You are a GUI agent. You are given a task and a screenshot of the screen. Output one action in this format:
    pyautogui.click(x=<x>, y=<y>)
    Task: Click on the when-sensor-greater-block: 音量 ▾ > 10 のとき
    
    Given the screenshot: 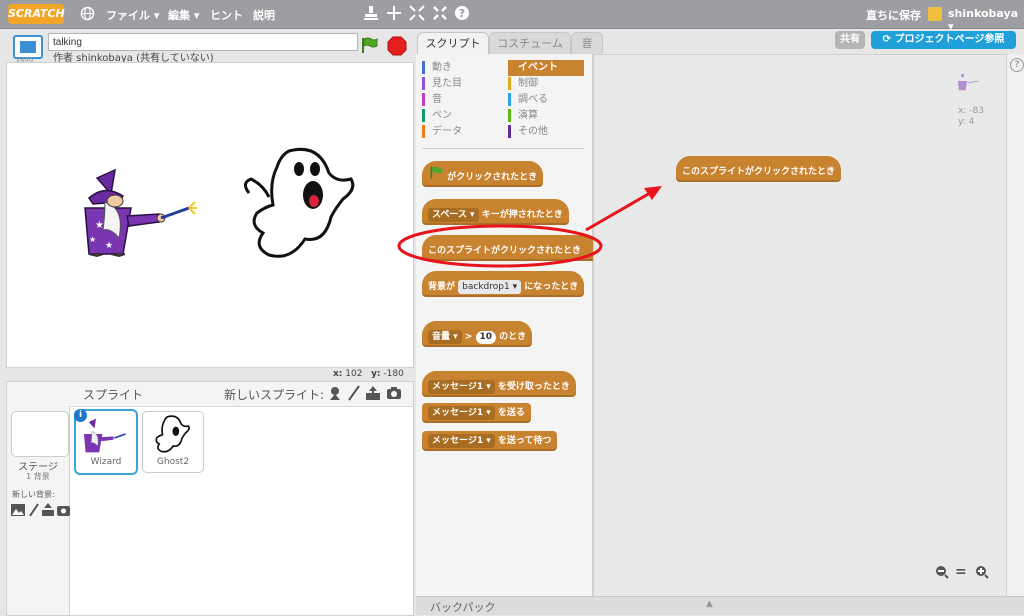 What is the action you would take?
    pyautogui.click(x=477, y=334)
    